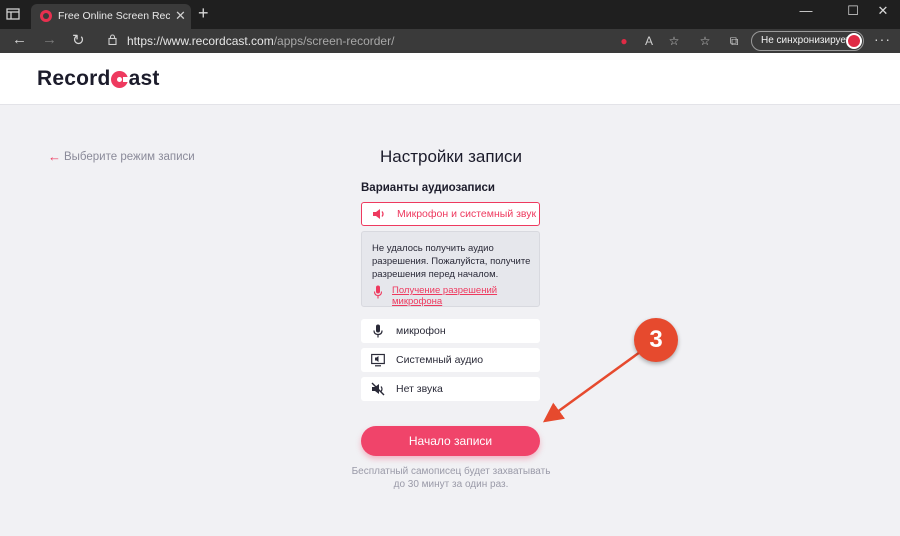 Image resolution: width=900 pixels, height=536 pixels. I want to click on recordcast-logo: Record ast, so click(98, 79).